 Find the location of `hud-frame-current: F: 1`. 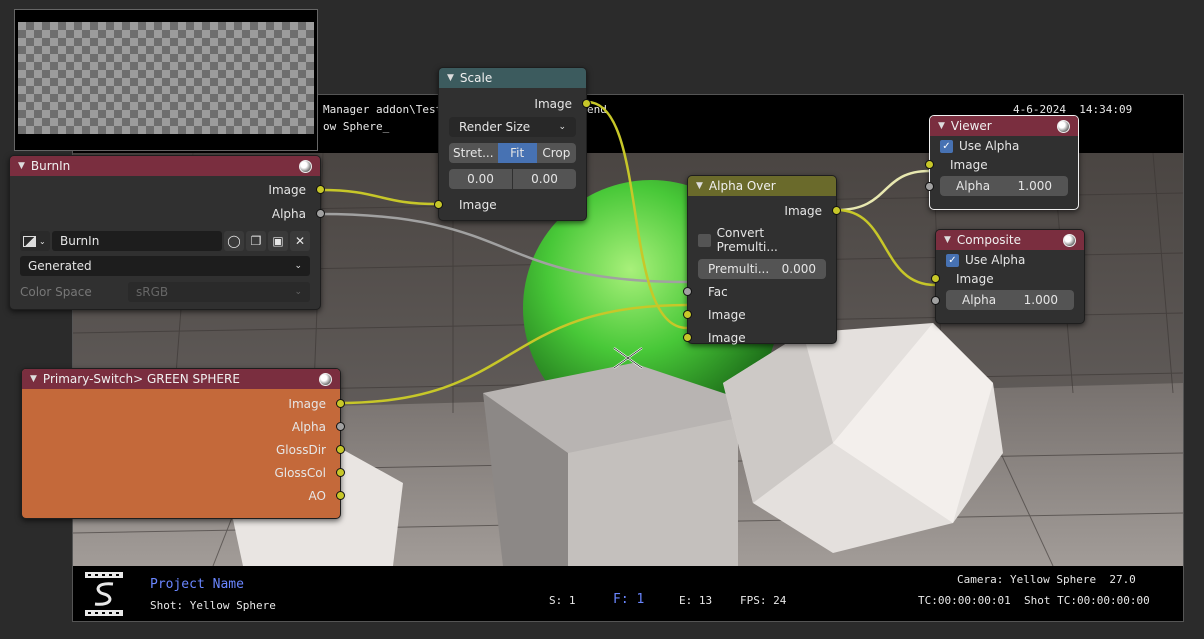

hud-frame-current: F: 1 is located at coordinates (629, 599).